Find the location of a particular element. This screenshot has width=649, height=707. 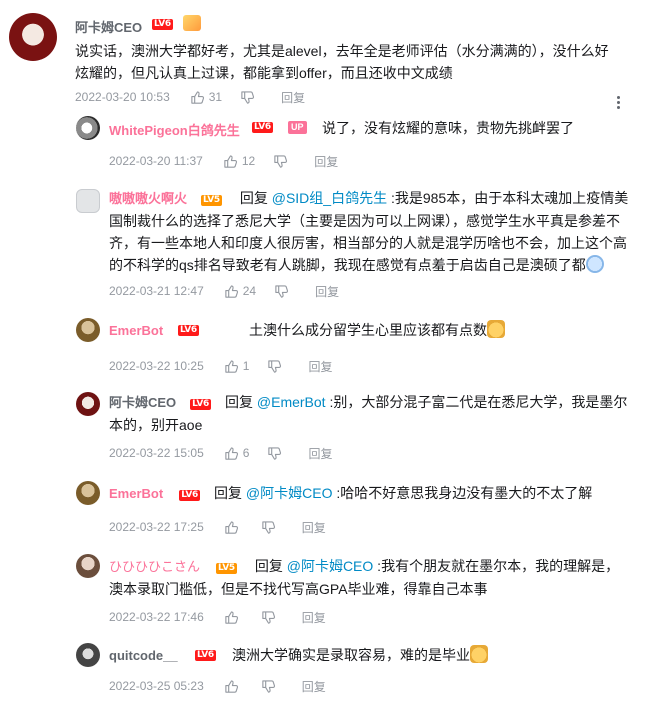

comment-meta: 2022-03-22 15:05 6 回复 is located at coordinates (220, 453).